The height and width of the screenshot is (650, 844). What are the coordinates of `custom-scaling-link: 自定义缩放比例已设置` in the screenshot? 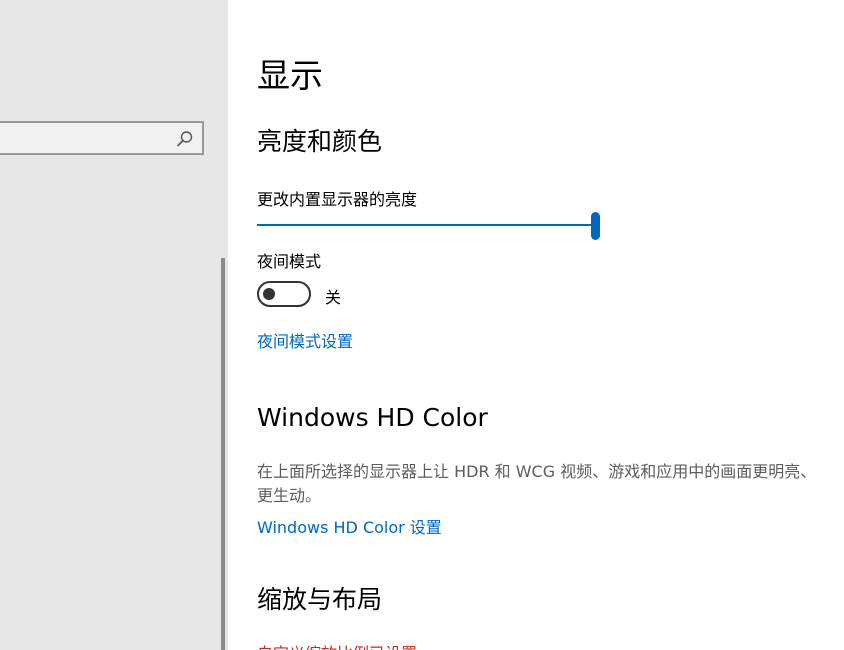 It's located at (337, 645).